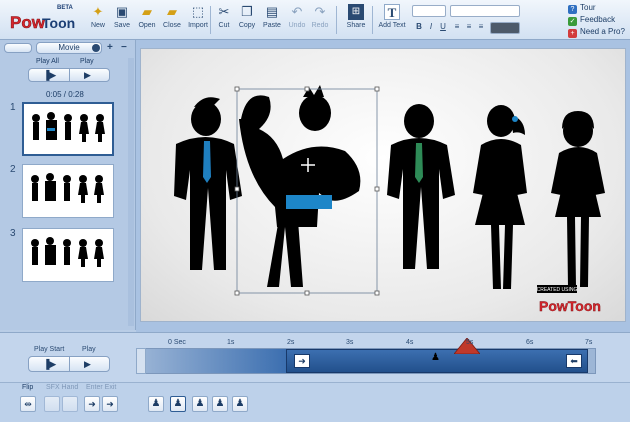  What do you see at coordinates (141, 361) in the screenshot?
I see `timeline-scroll-left` at bounding box center [141, 361].